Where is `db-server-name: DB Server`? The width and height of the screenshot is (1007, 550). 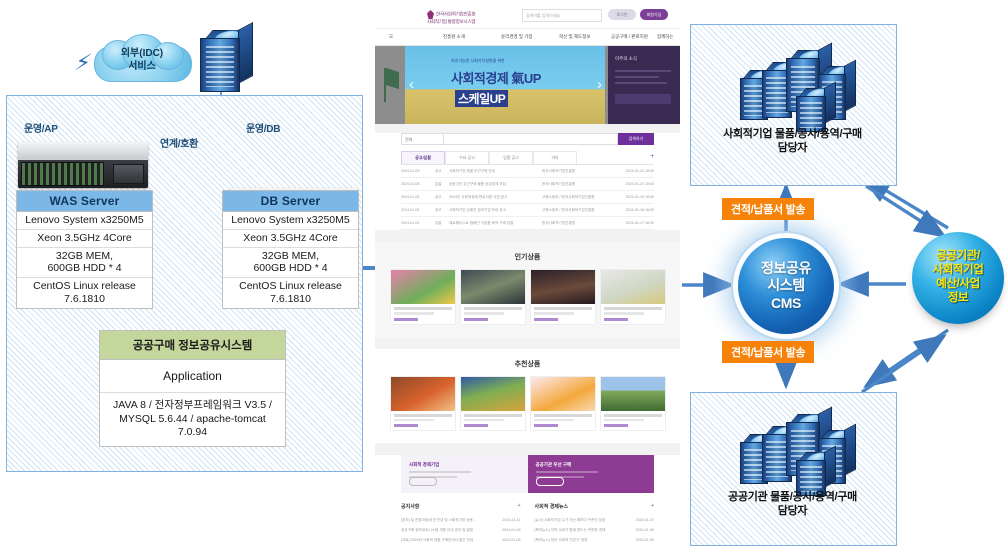 db-server-name: DB Server is located at coordinates (290, 201).